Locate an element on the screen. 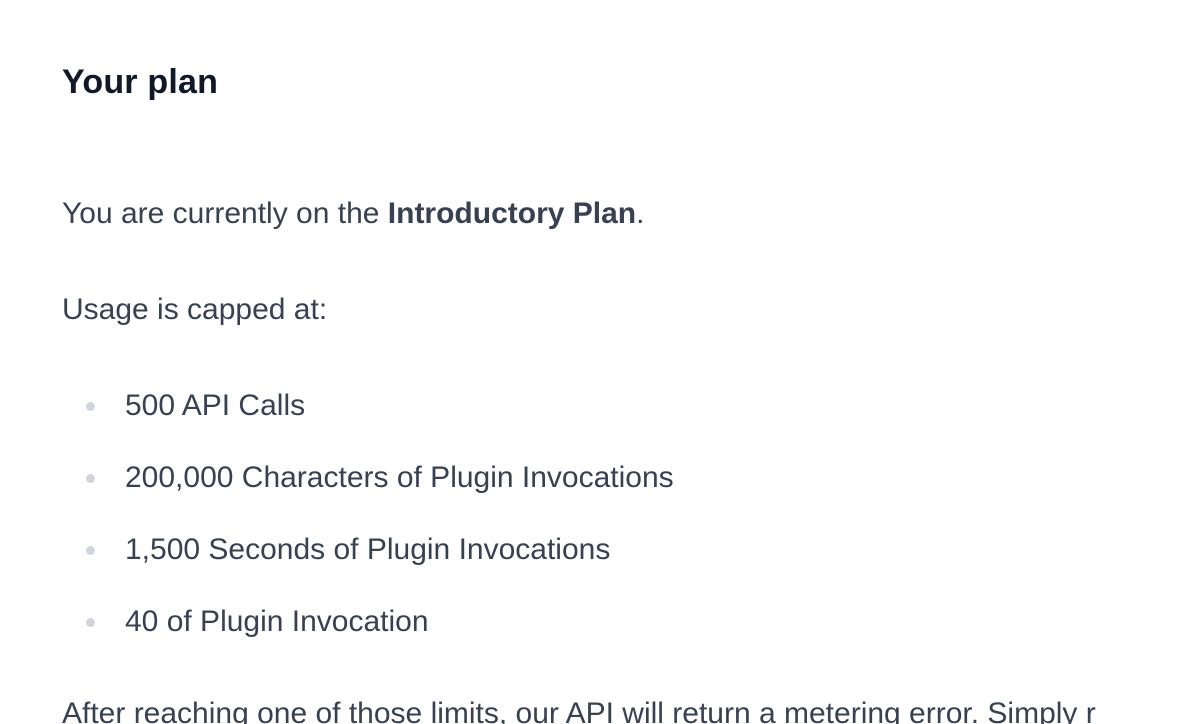 The image size is (1184, 724). limit-text: 1,500 Seconds of Plugin Invocations is located at coordinates (368, 549).